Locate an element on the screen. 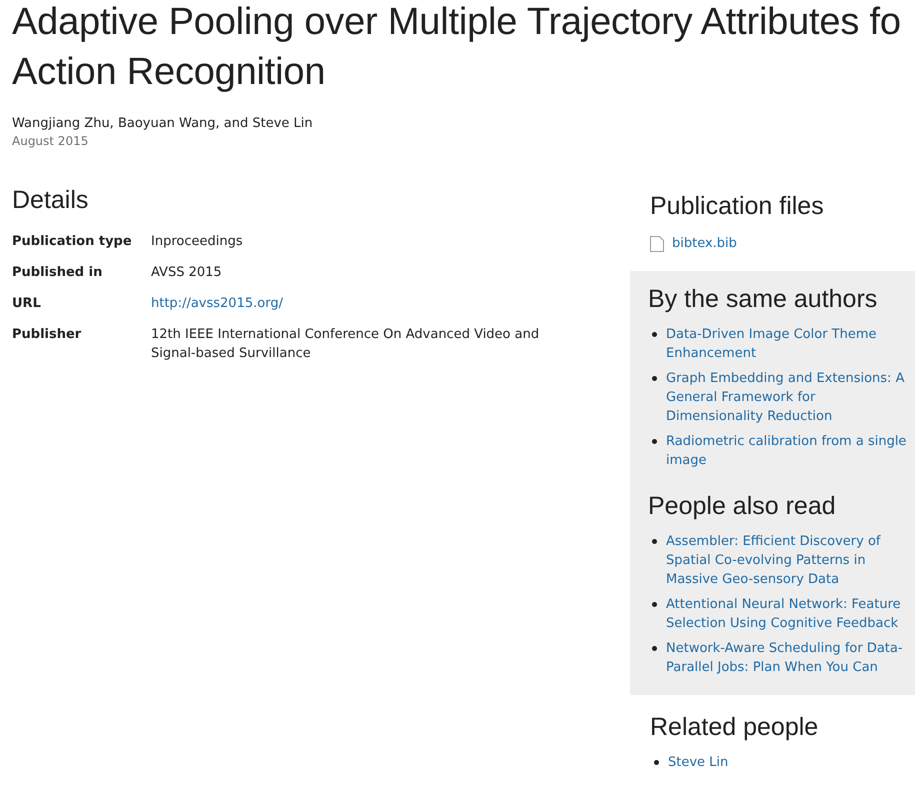 This screenshot has width=915, height=800. detail-value: 12th IEEE International Conference On Advanced Video and Signal-based Survillance is located at coordinates (345, 344).